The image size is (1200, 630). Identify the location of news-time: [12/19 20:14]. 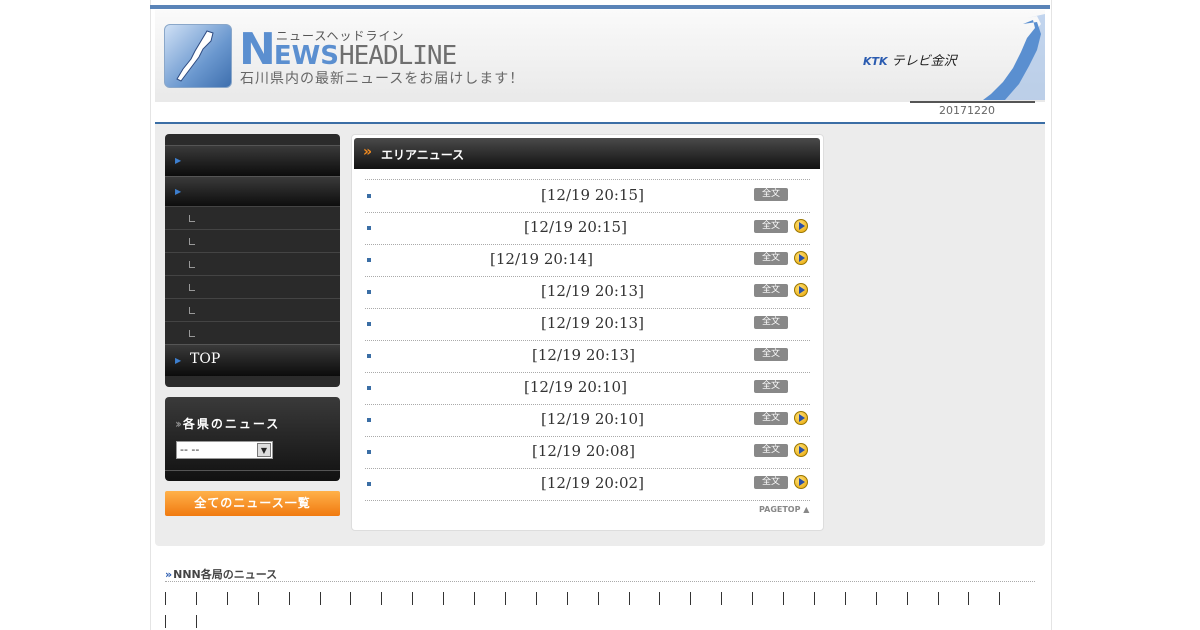
(541, 259).